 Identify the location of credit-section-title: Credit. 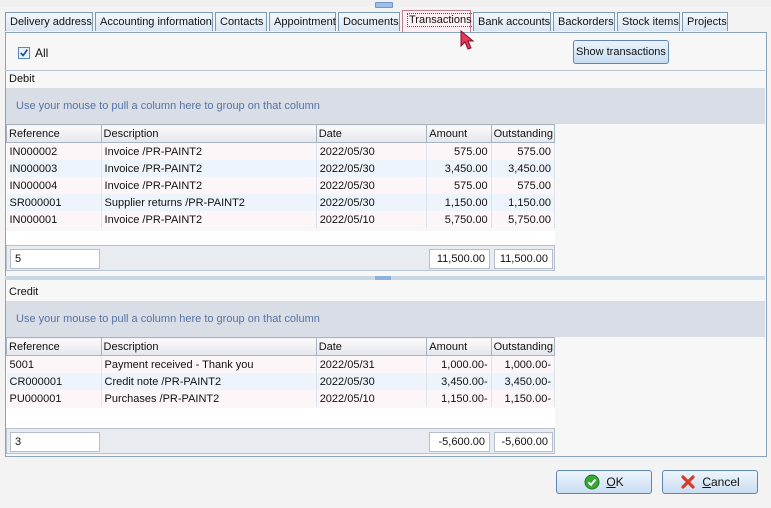
(24, 292).